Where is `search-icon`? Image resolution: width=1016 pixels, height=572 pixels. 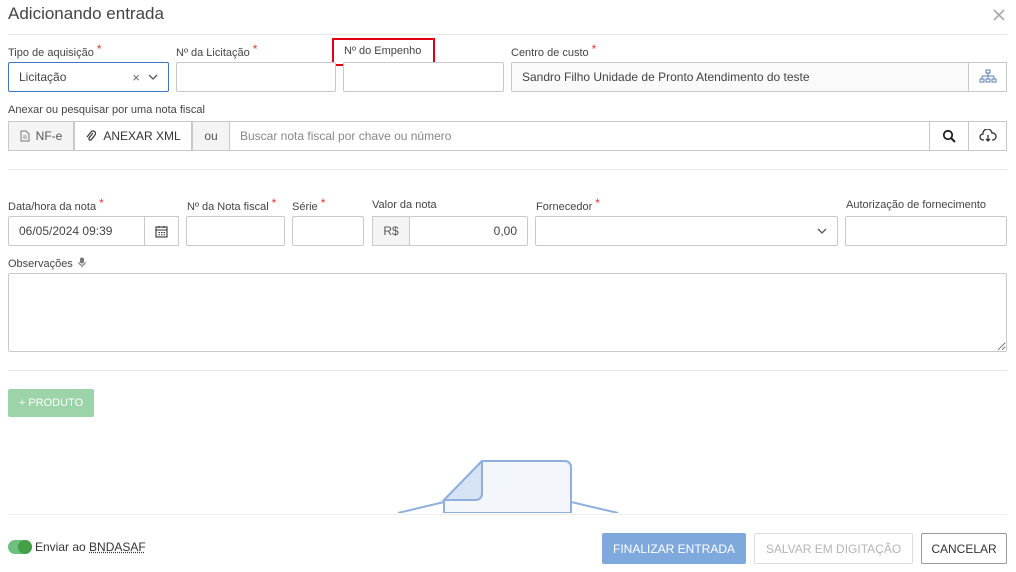 search-icon is located at coordinates (949, 136).